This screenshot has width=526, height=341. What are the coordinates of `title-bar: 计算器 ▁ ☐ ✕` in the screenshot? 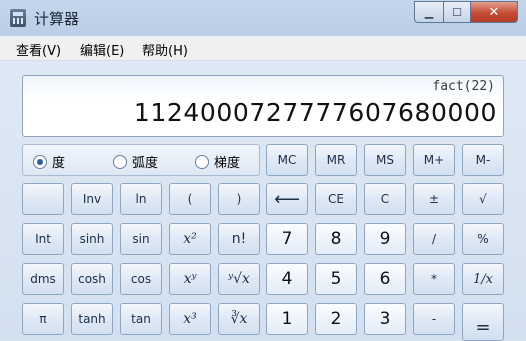 It's located at (263, 18).